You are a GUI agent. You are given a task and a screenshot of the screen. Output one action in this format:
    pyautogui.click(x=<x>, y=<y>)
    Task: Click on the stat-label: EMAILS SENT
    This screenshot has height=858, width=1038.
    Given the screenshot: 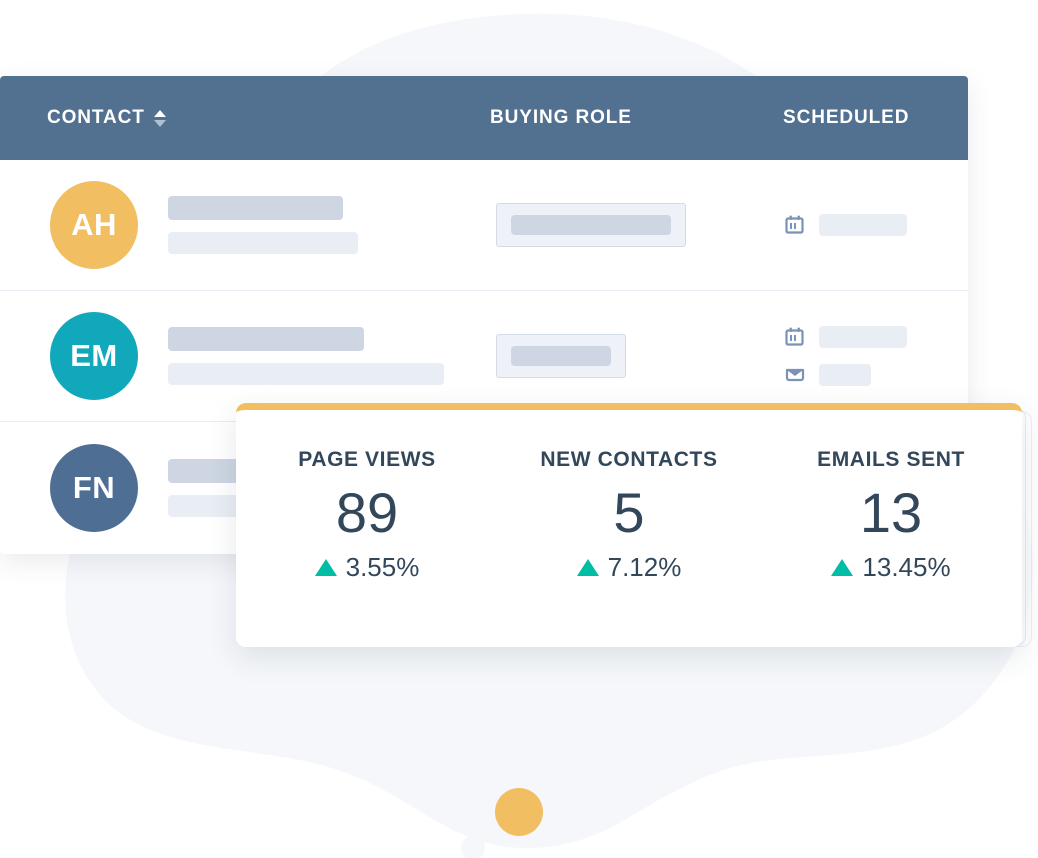 What is the action you would take?
    pyautogui.click(x=891, y=459)
    